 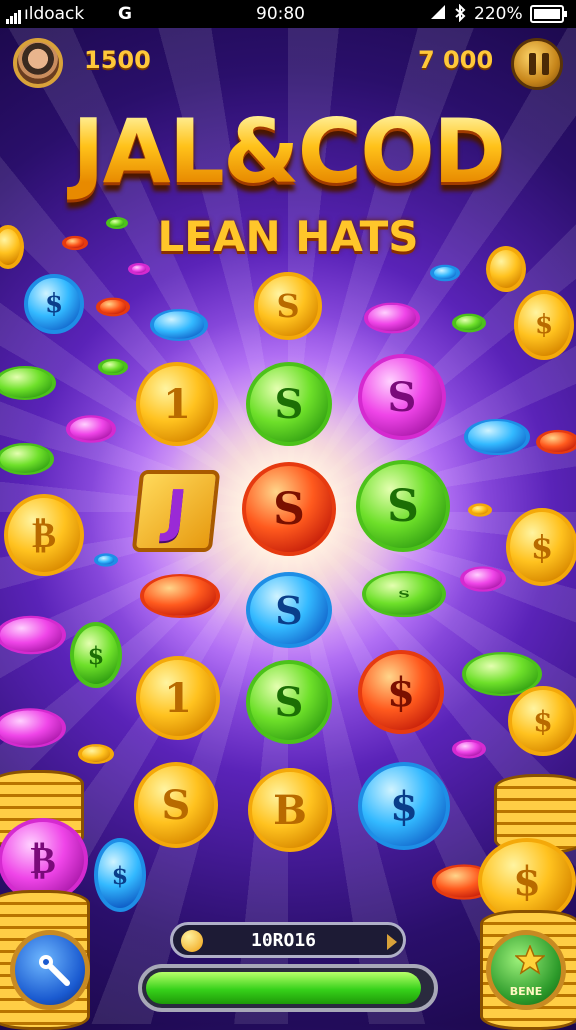 I want to click on progress-bar, so click(x=288, y=988).